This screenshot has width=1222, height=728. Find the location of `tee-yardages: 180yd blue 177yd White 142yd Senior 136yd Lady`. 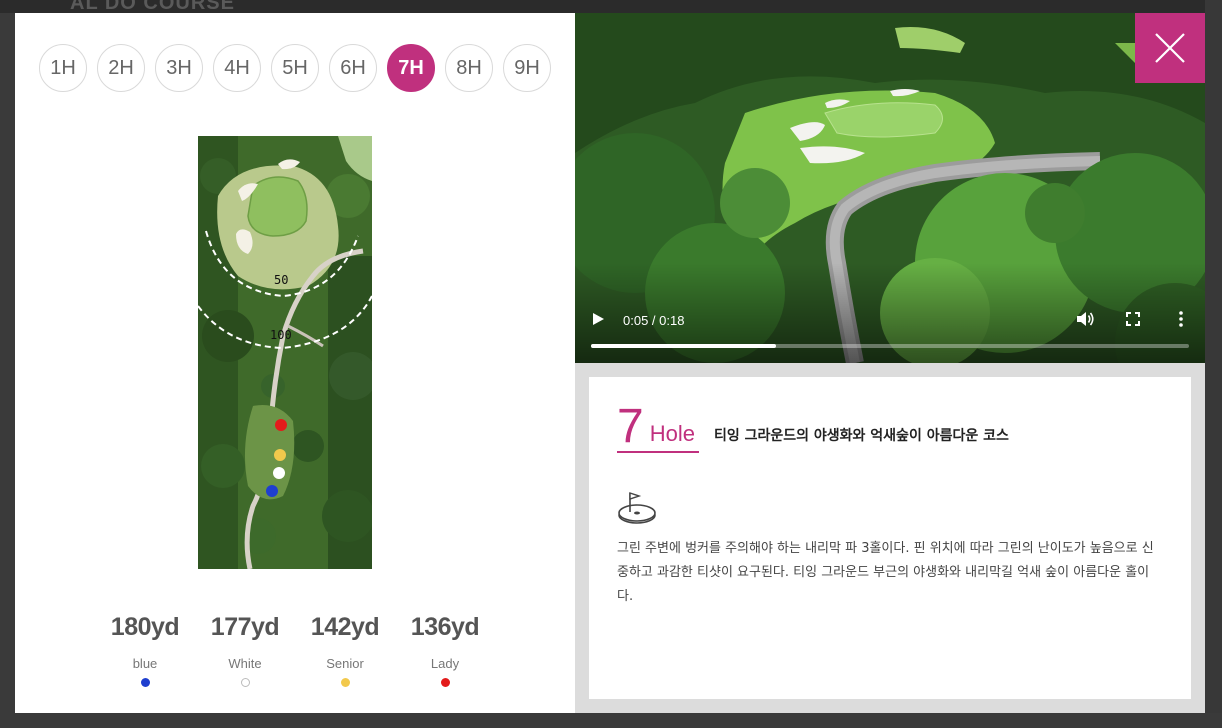

tee-yardages: 180yd blue 177yd White 142yd Senior 136yd Lady is located at coordinates (295, 650).